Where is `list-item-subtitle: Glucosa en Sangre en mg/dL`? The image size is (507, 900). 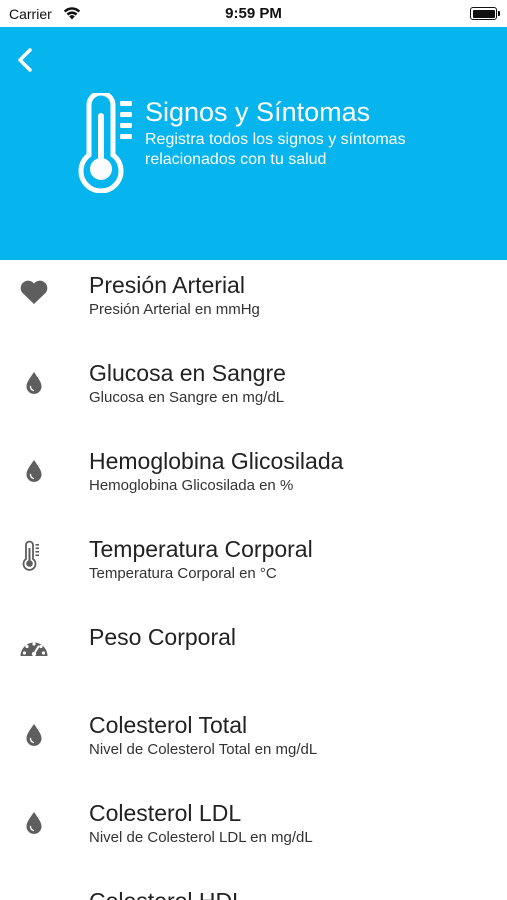 list-item-subtitle: Glucosa en Sangre en mg/dL is located at coordinates (187, 397).